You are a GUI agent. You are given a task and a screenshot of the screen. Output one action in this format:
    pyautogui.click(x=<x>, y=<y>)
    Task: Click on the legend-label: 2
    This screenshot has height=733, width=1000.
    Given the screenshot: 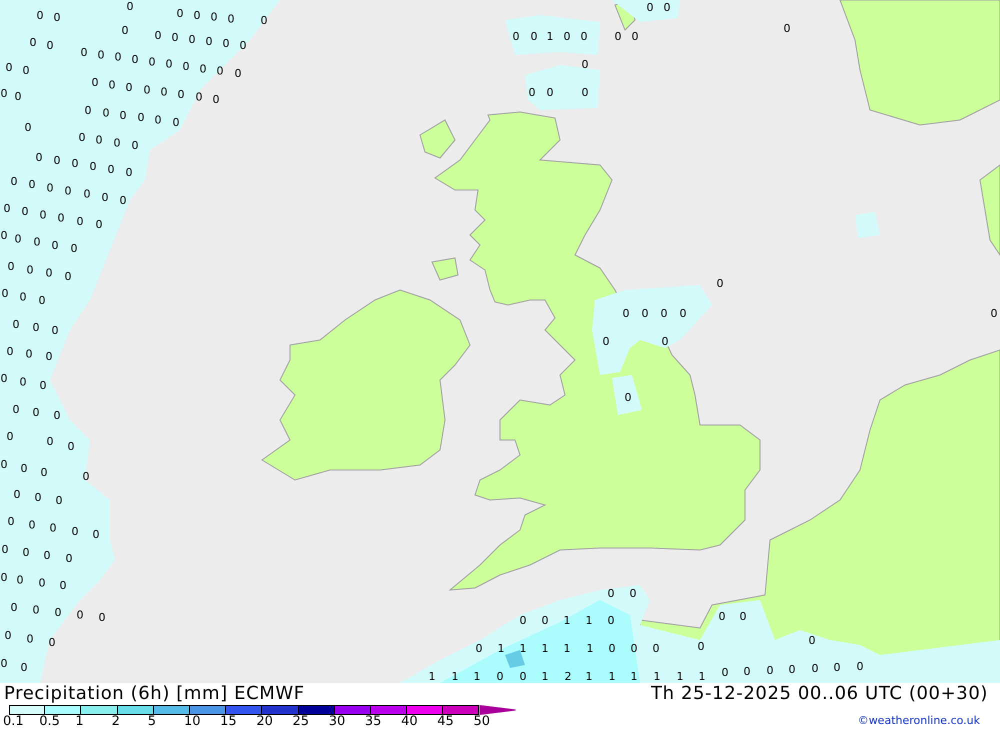 What is the action you would take?
    pyautogui.click(x=116, y=722)
    